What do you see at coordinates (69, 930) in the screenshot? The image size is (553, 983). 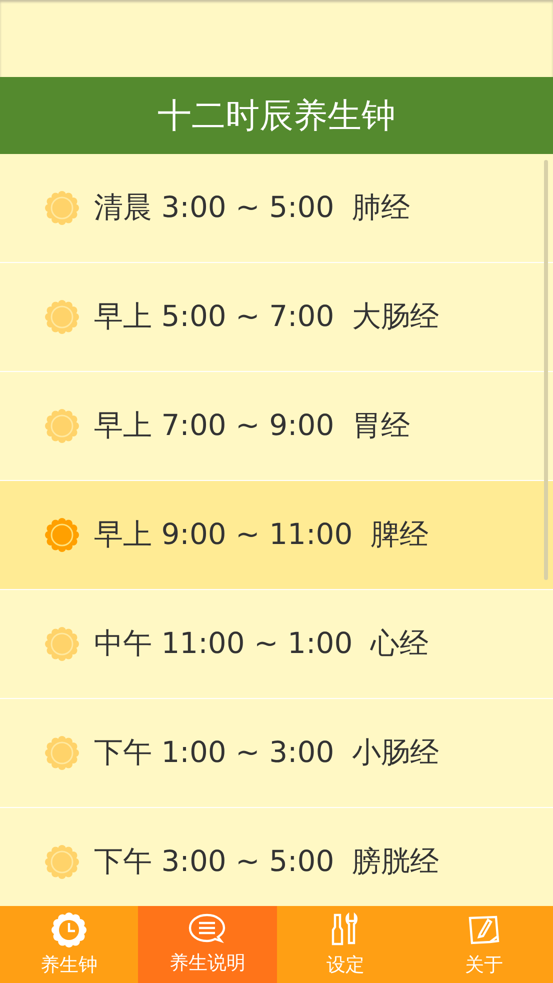 I see `clock-icon` at bounding box center [69, 930].